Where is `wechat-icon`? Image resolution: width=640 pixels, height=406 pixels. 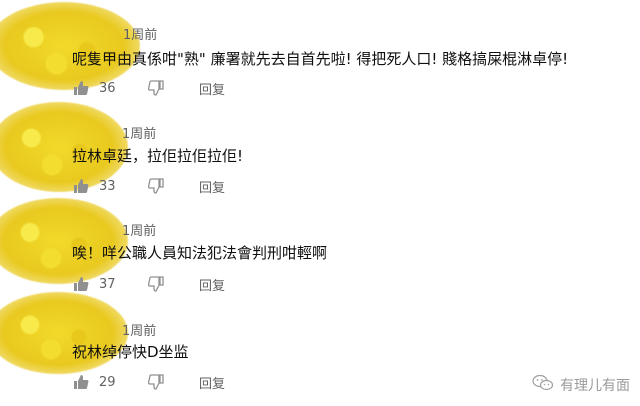
wechat-icon is located at coordinates (543, 385).